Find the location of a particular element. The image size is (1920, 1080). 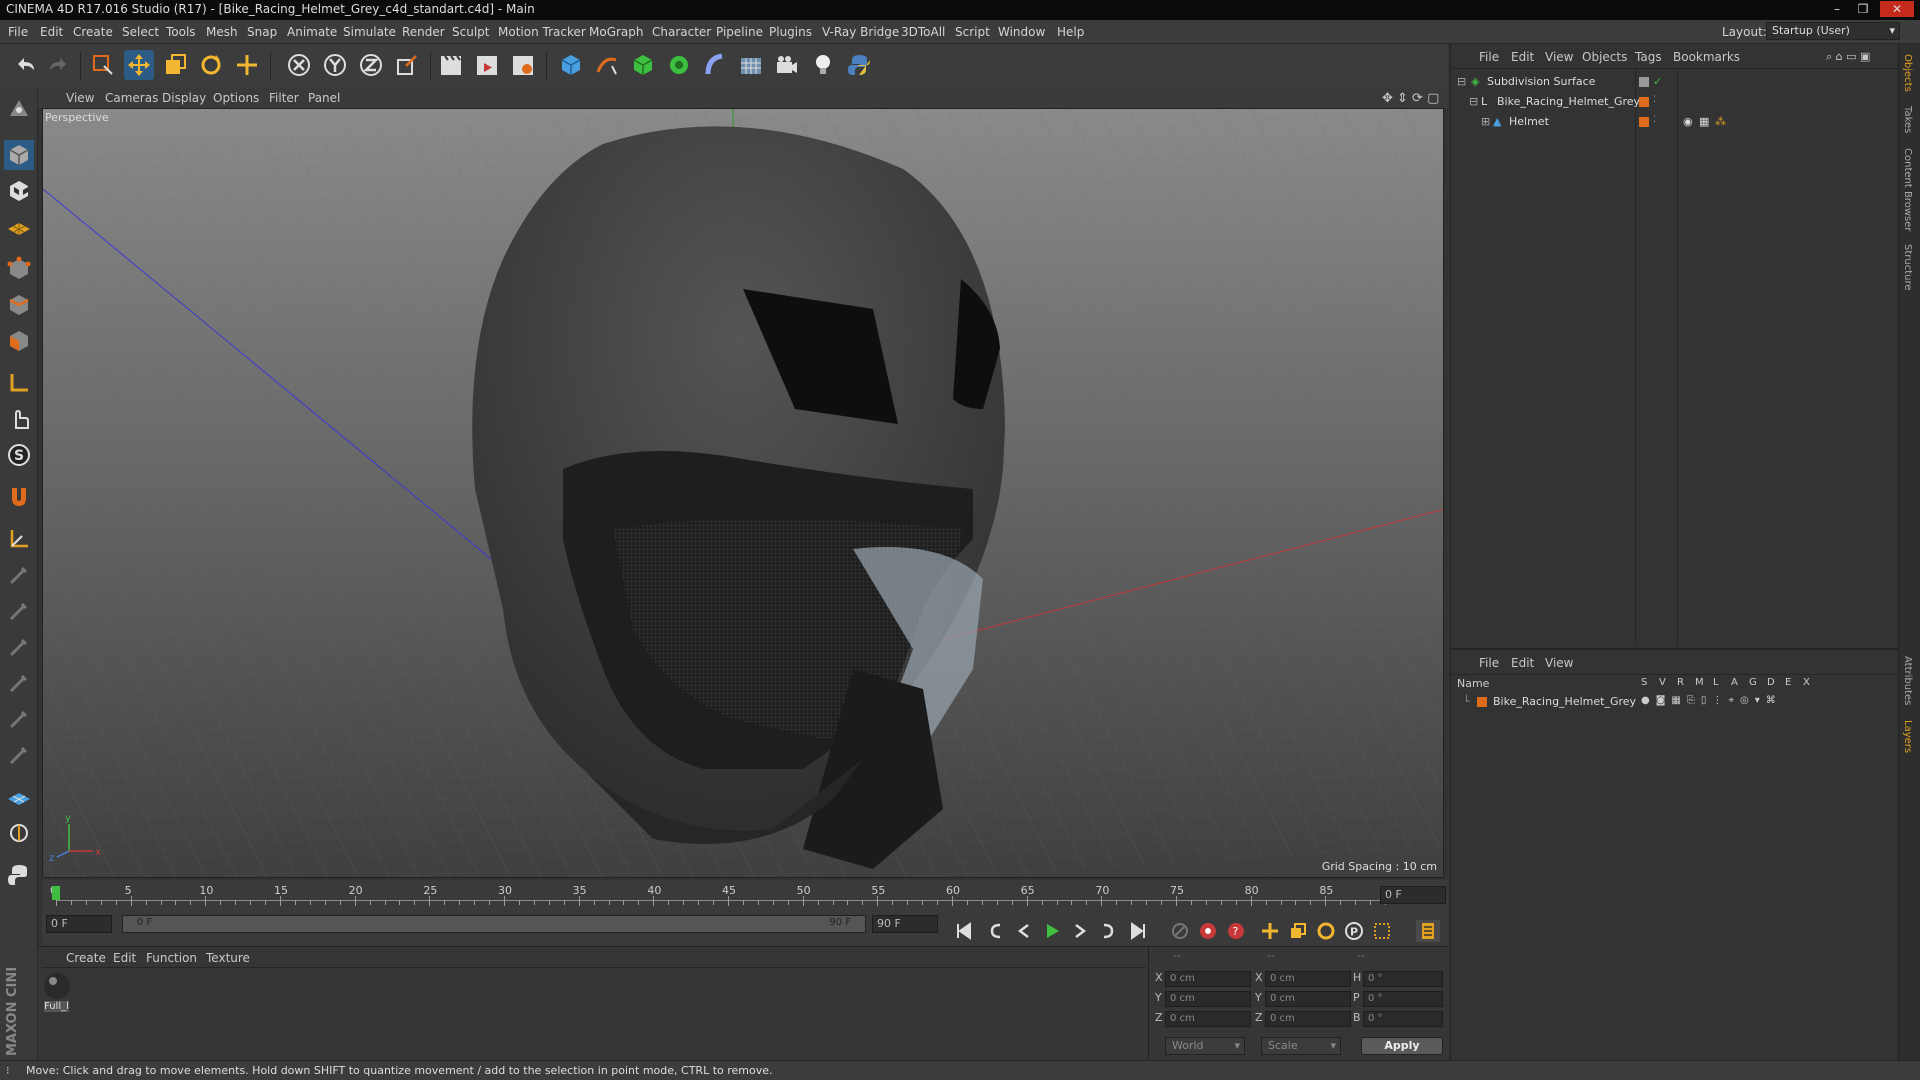

layer-column-header: L is located at coordinates (1716, 682).